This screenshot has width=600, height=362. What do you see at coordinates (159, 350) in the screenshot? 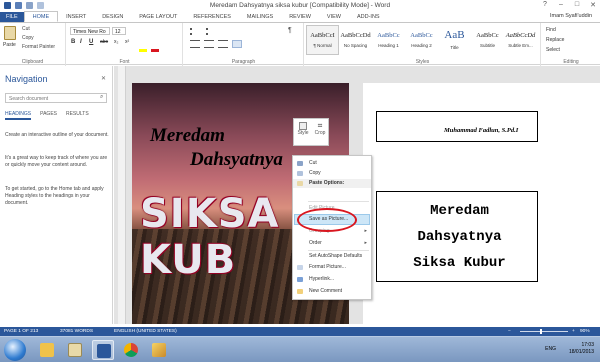
I see `taskbar-pencil-tool` at bounding box center [159, 350].